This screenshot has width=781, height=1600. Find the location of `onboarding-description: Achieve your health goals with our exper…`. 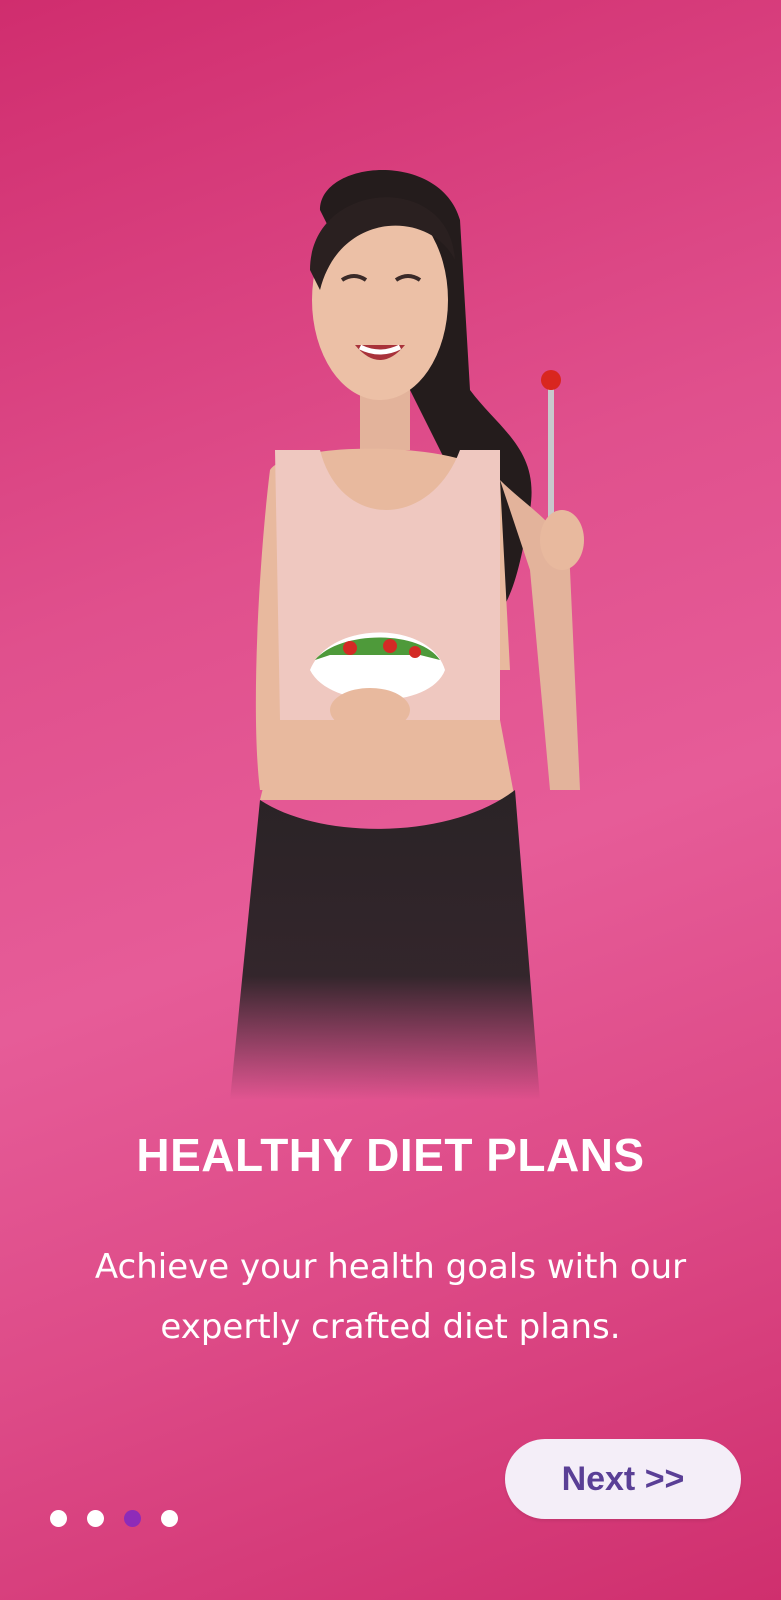

onboarding-description: Achieve your health goals with our exper… is located at coordinates (390, 1297).